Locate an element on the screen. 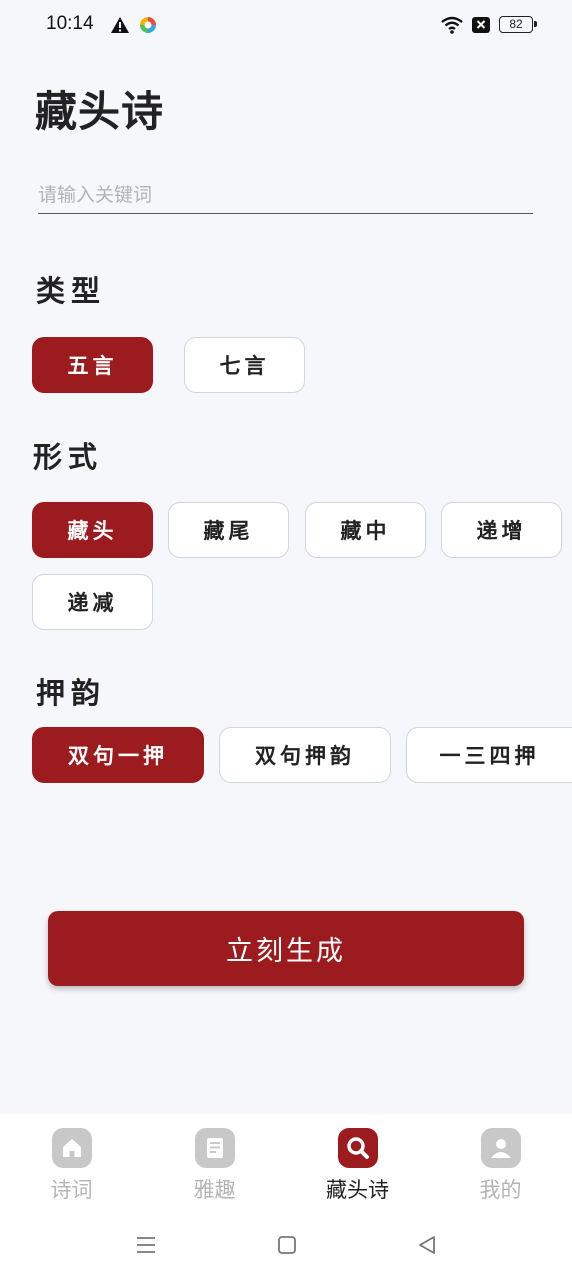 The width and height of the screenshot is (572, 1280). nav-label-mine: 我的 is located at coordinates (500, 1190).